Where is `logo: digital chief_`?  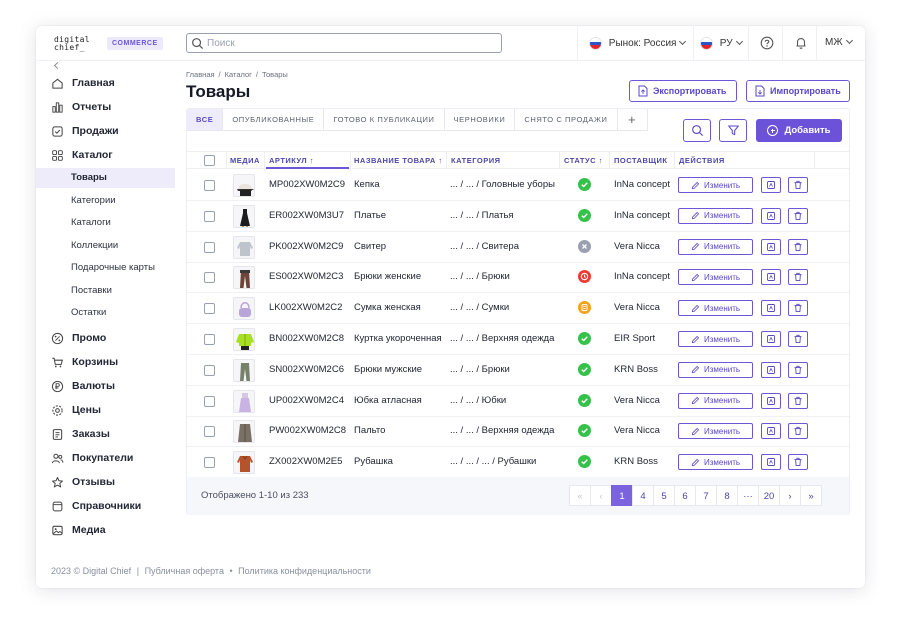
logo: digital chief_ is located at coordinates (72, 44).